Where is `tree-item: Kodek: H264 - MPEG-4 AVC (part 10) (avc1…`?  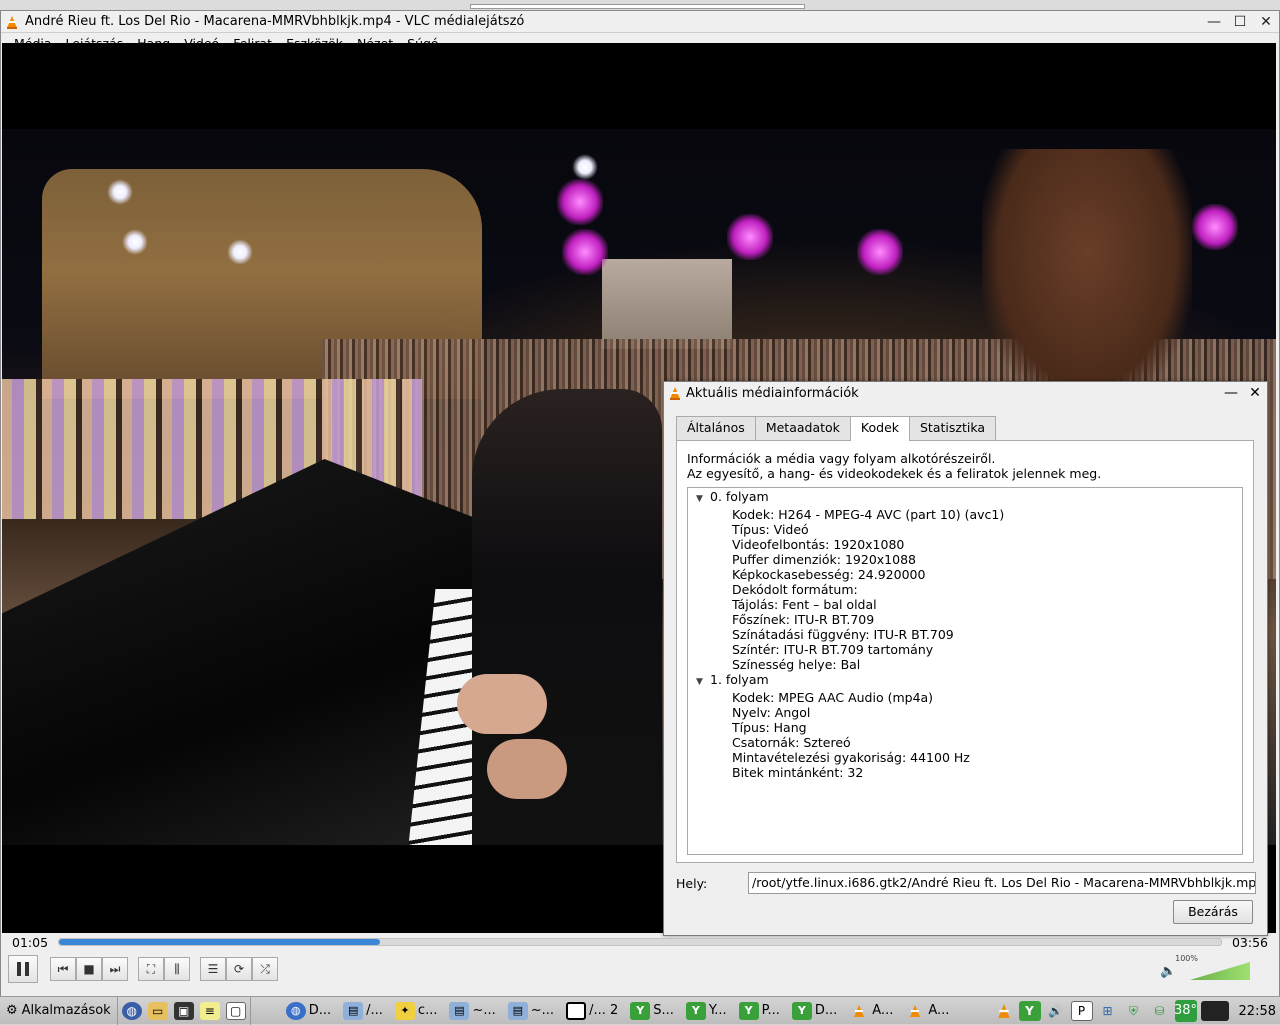
tree-item: Kodek: H264 - MPEG-4 AVC (part 10) (avc1… is located at coordinates (965, 514).